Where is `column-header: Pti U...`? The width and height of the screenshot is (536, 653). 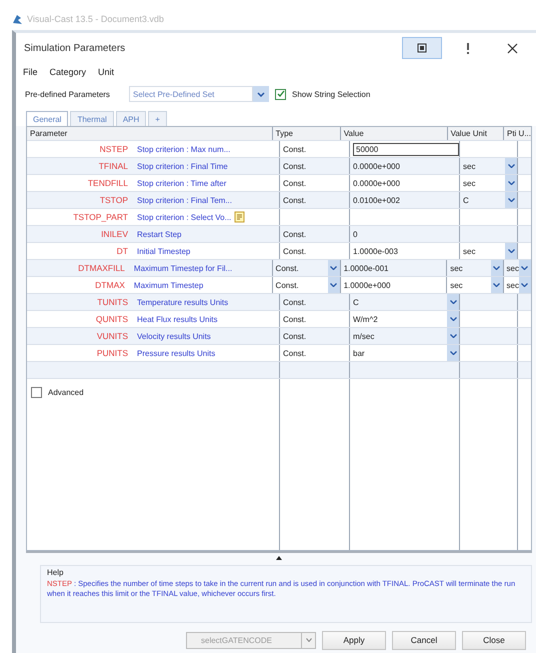
column-header: Pti U... is located at coordinates (519, 134).